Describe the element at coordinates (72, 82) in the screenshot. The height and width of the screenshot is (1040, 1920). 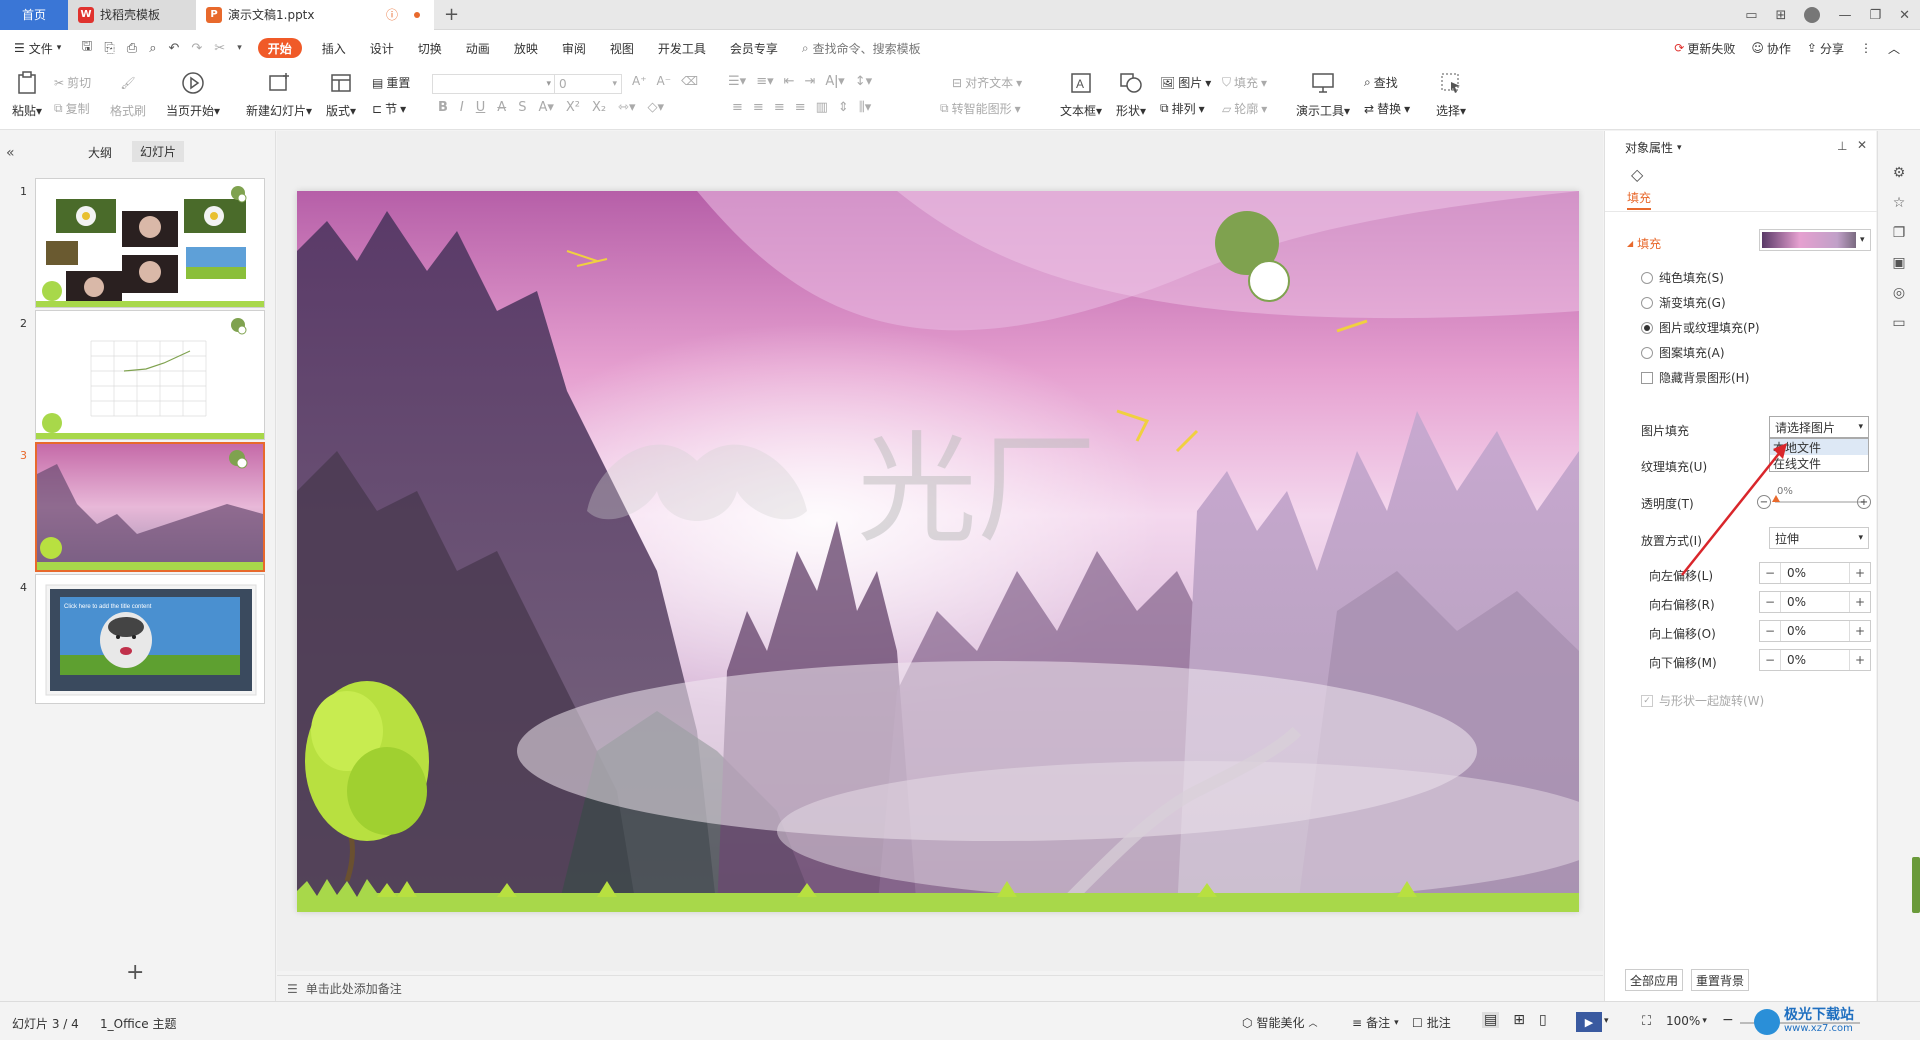
I see `cut-button: ✂ 剪切` at that location.